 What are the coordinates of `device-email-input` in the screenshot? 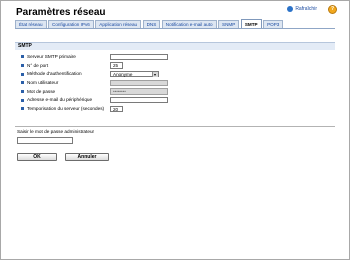 It's located at (139, 100).